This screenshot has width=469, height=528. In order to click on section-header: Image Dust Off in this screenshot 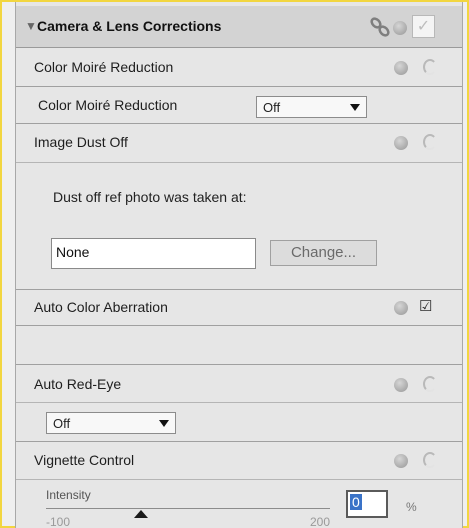, I will do `click(239, 143)`.